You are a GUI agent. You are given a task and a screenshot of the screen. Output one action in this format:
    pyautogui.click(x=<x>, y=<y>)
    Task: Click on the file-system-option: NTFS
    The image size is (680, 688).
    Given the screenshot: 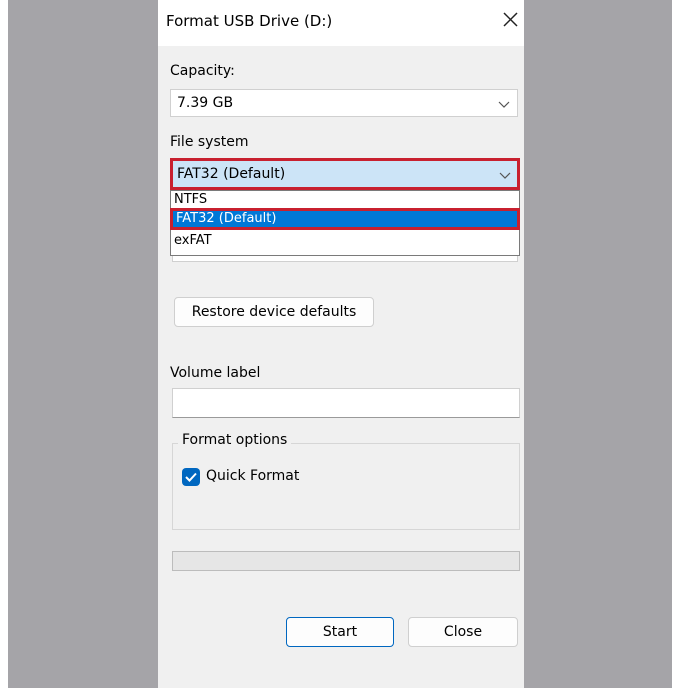 What is the action you would take?
    pyautogui.click(x=345, y=200)
    